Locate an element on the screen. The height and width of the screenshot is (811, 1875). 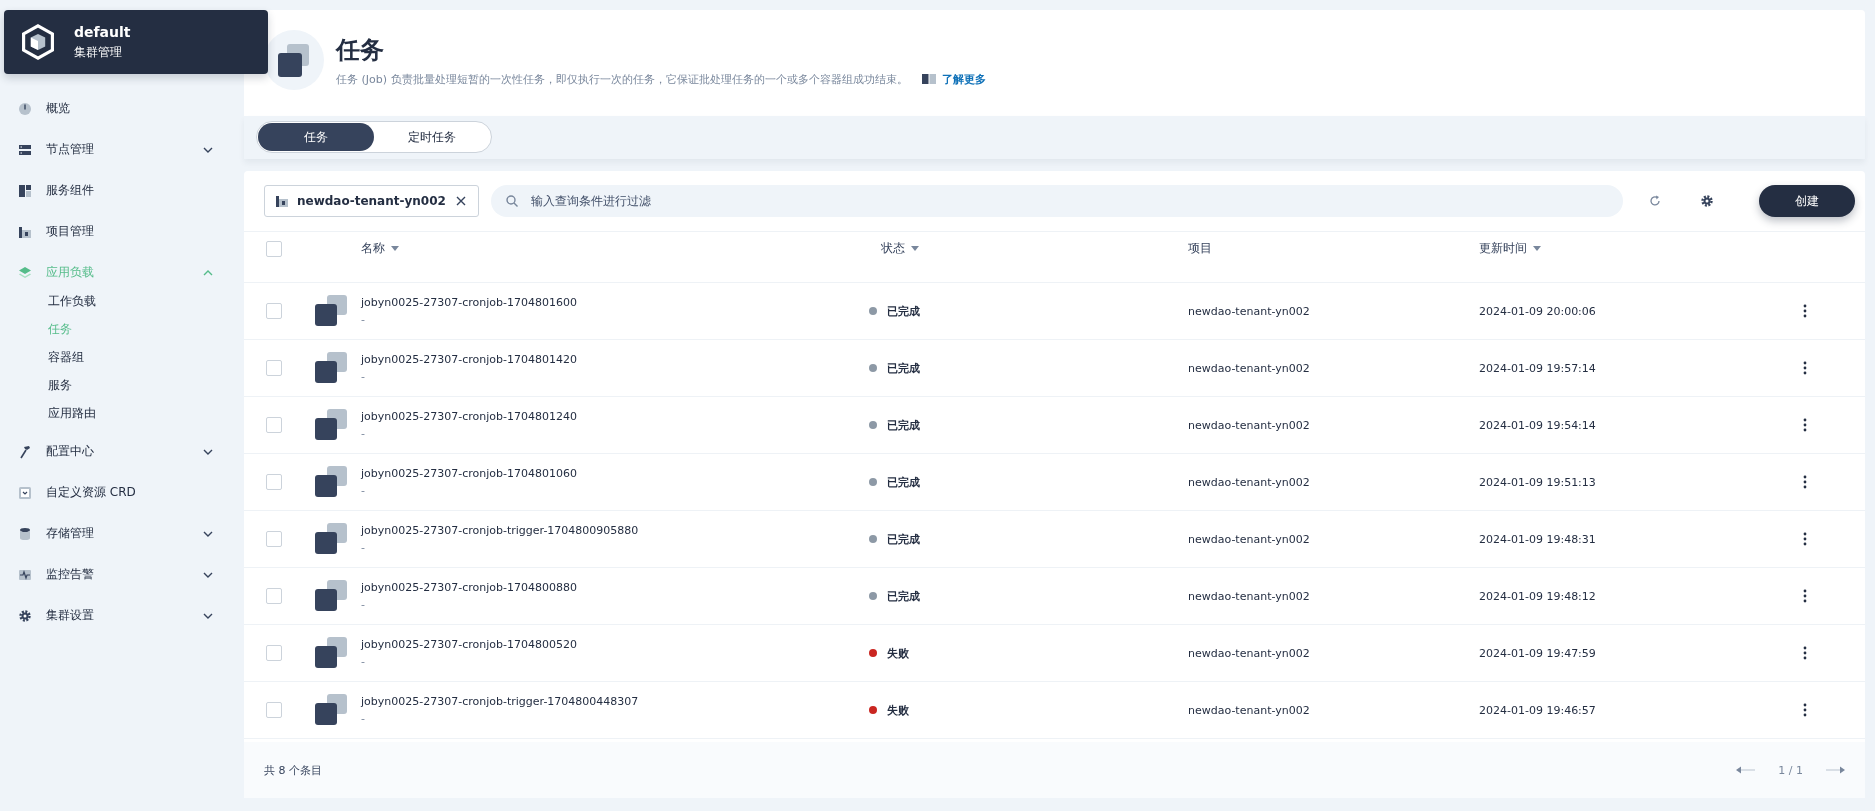
monitor-icon is located at coordinates (25, 574).